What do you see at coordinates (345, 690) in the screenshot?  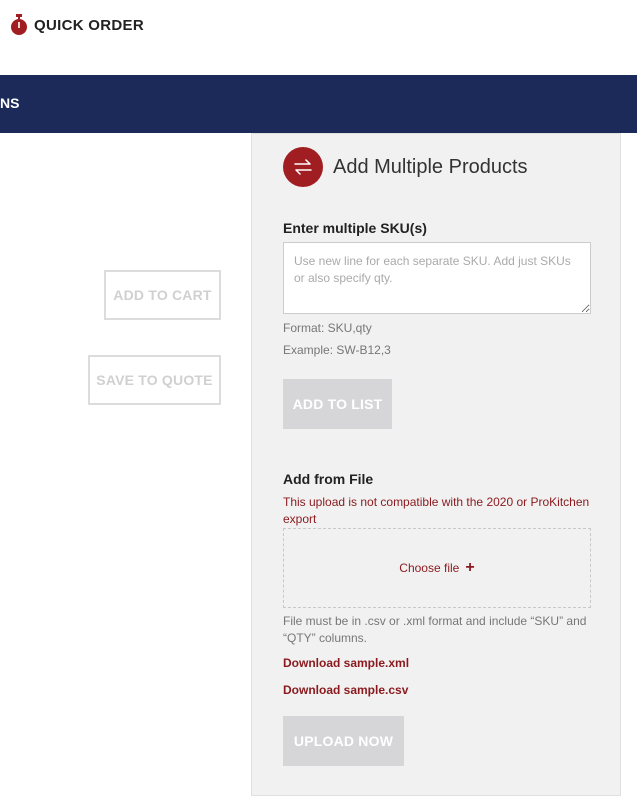 I see `download-sample-csv-link: Download sample.csv` at bounding box center [345, 690].